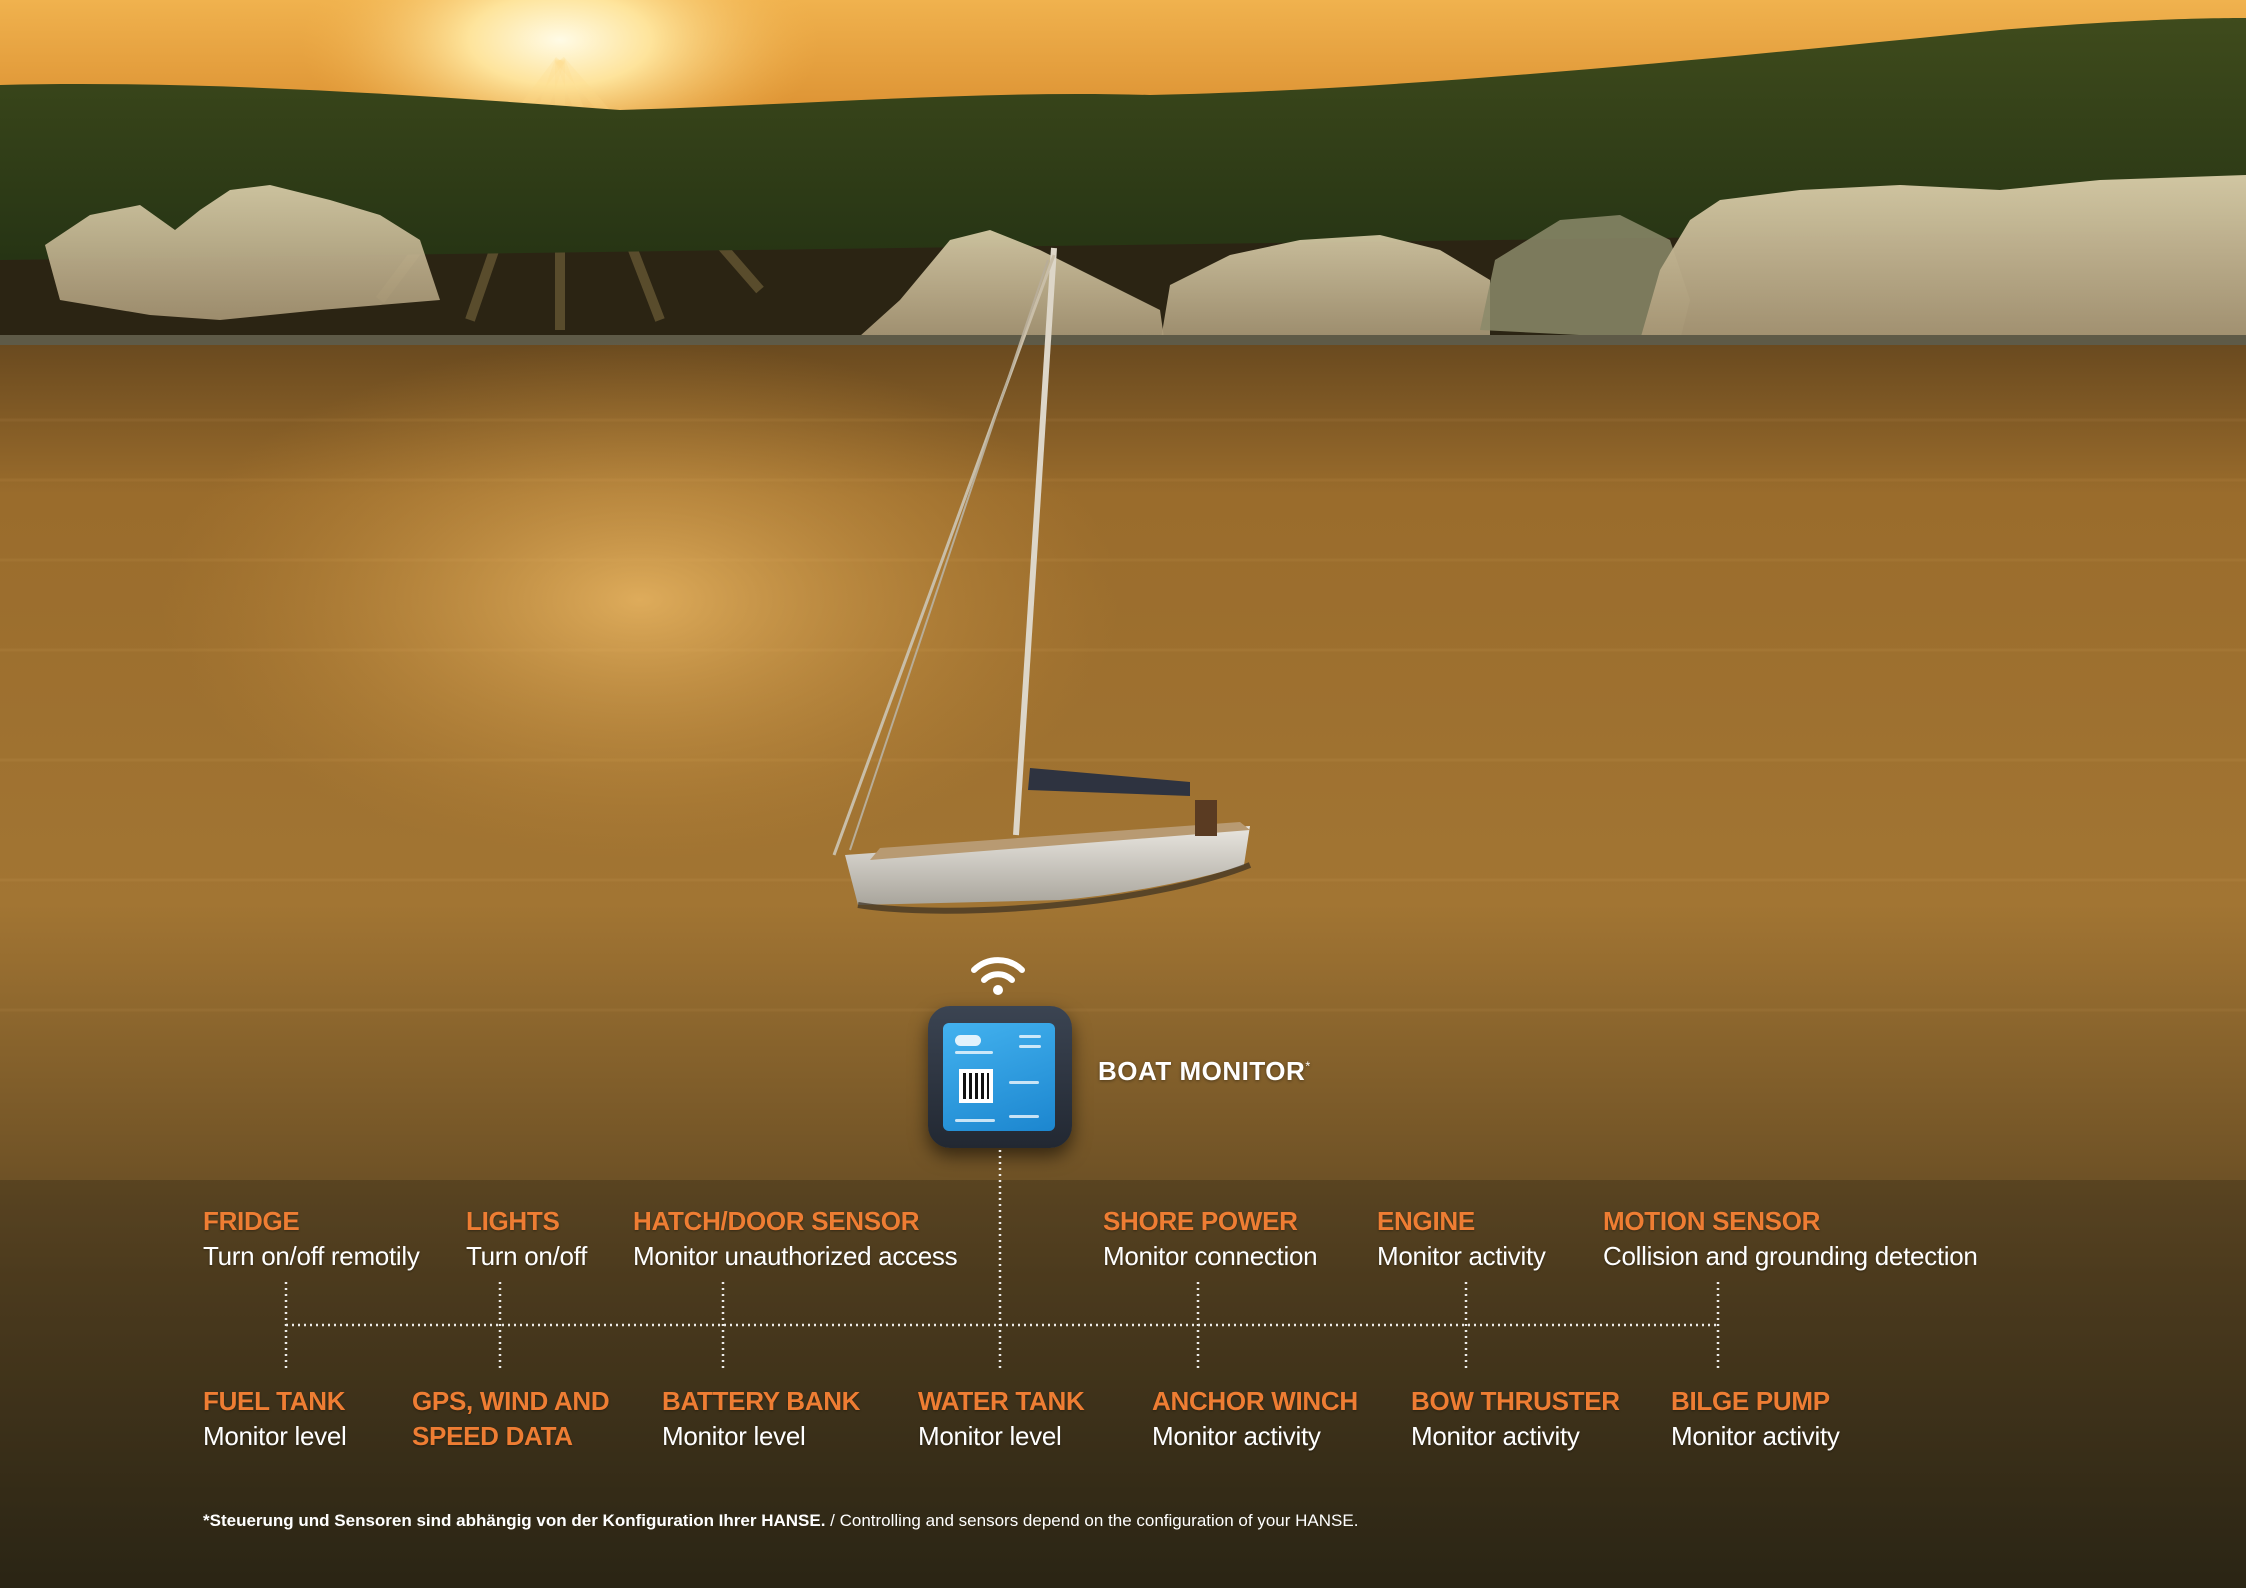 The width and height of the screenshot is (2246, 1588). What do you see at coordinates (1200, 1221) in the screenshot?
I see `feature-heading: SHORE POWER` at bounding box center [1200, 1221].